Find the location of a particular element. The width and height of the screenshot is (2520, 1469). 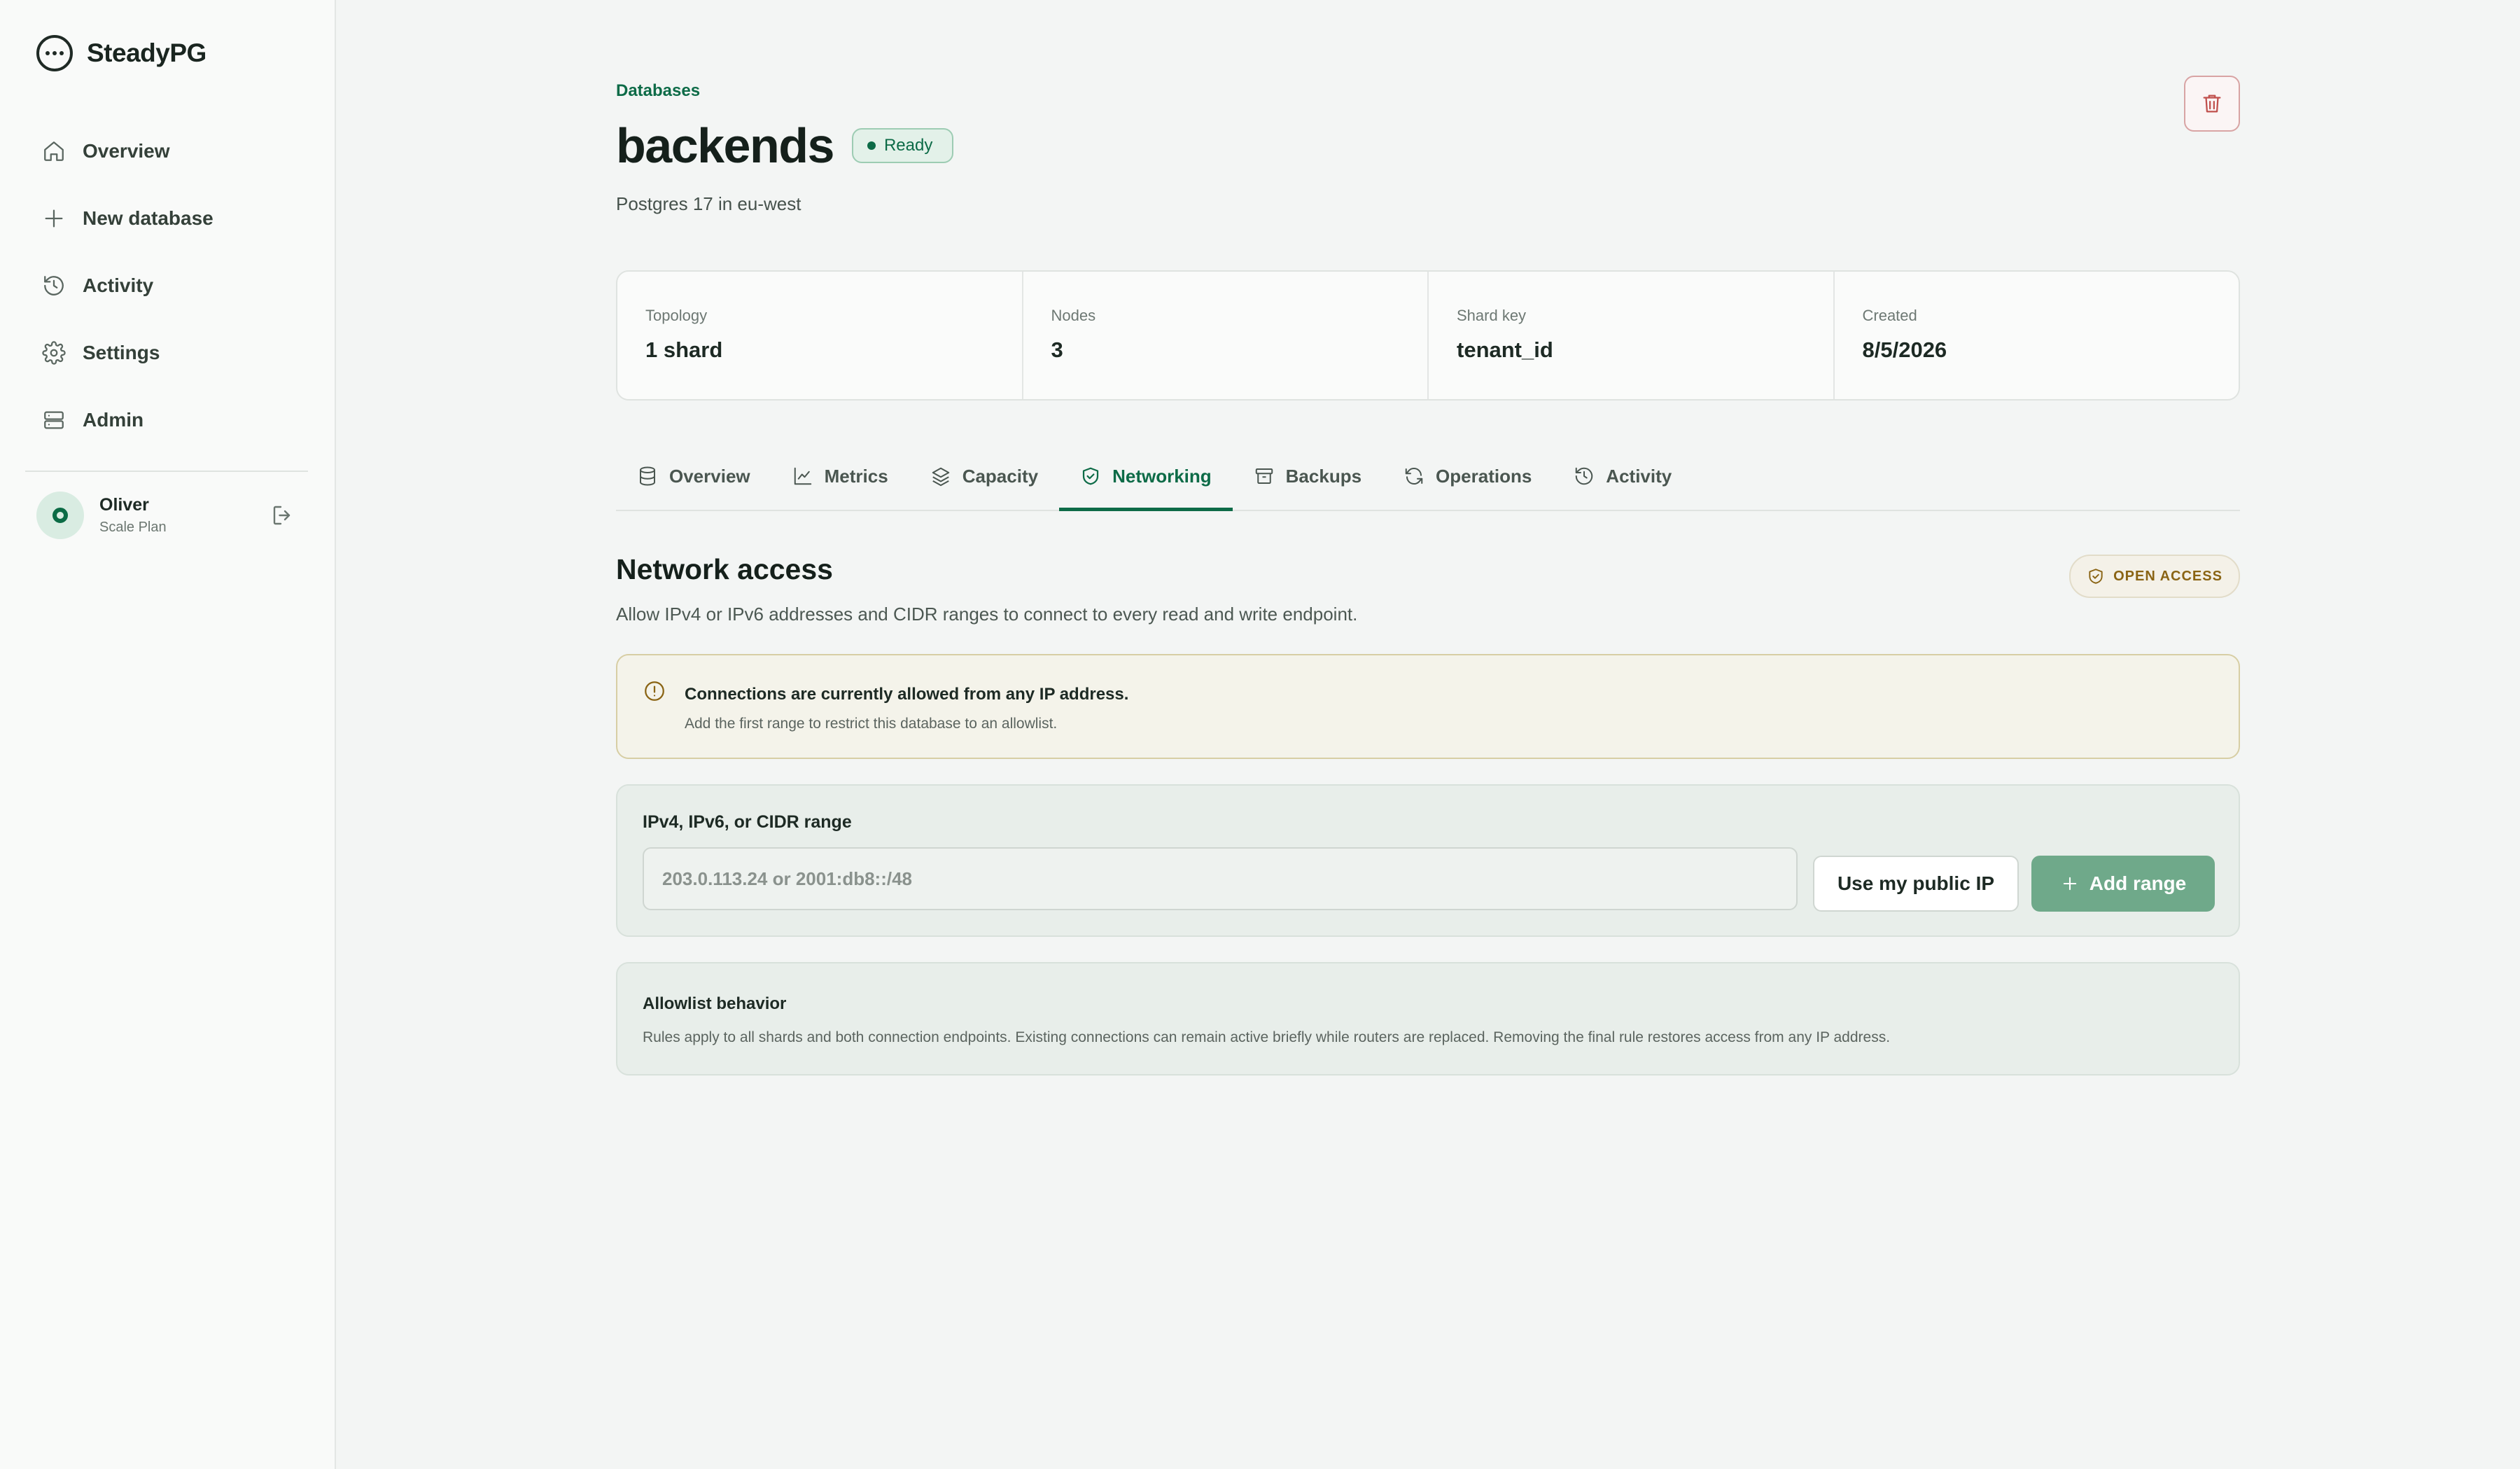

stat-label: Shard key is located at coordinates (1492, 315).